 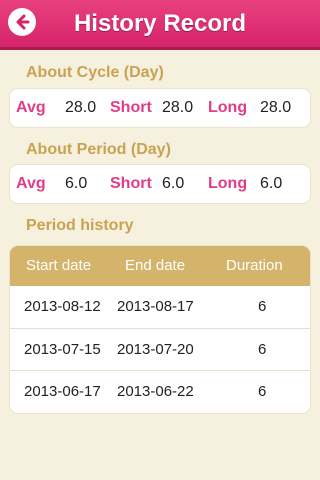 I want to click on column-header-end-date: End date, so click(x=155, y=265).